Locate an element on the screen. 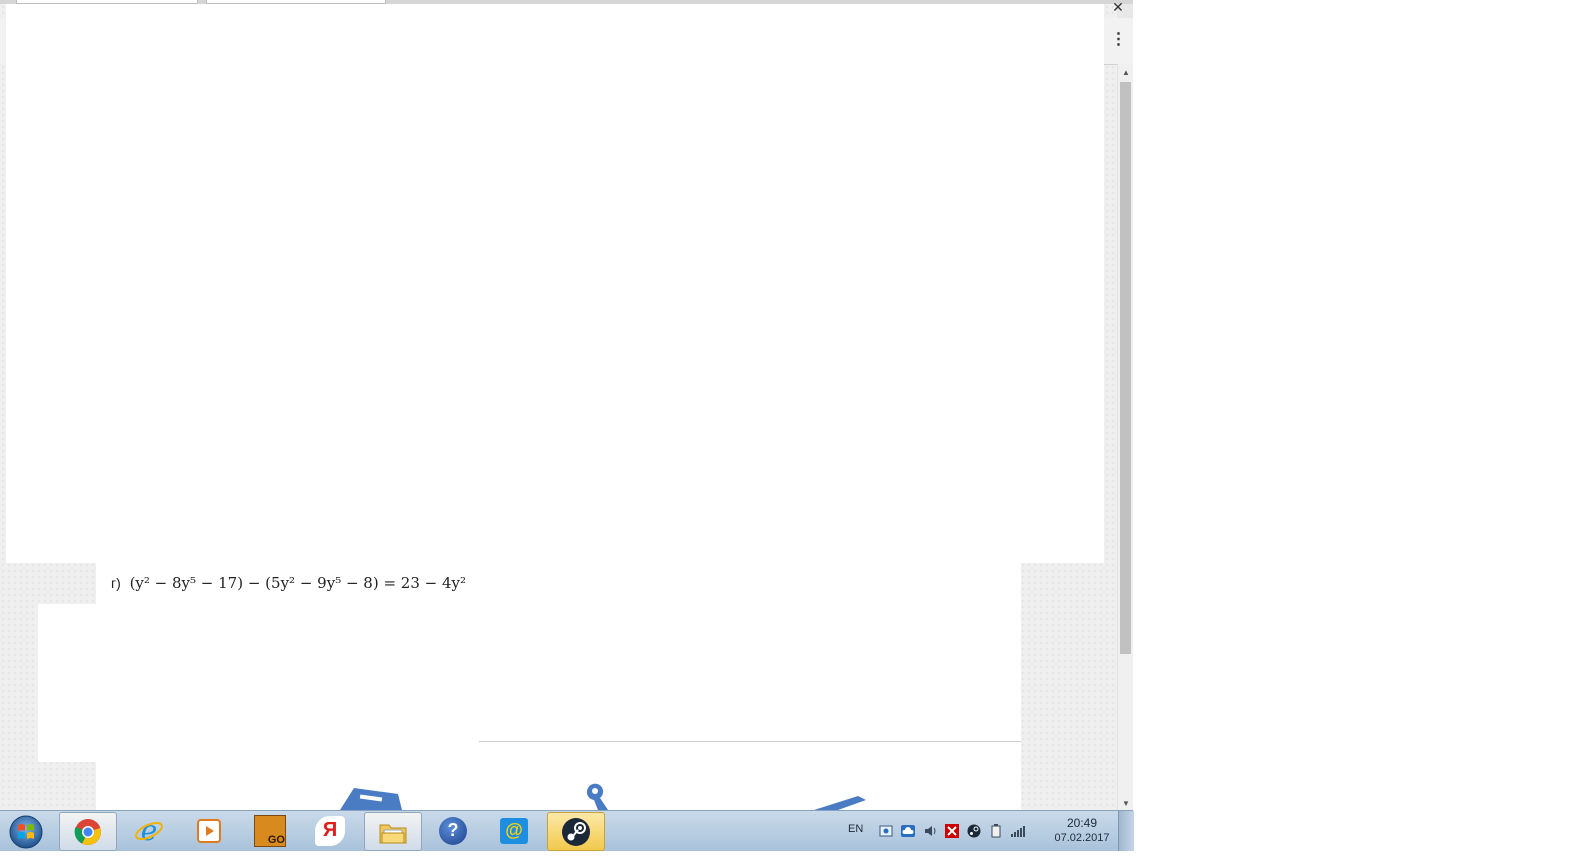 This screenshot has width=1594, height=864. taskbar-steam is located at coordinates (576, 831).